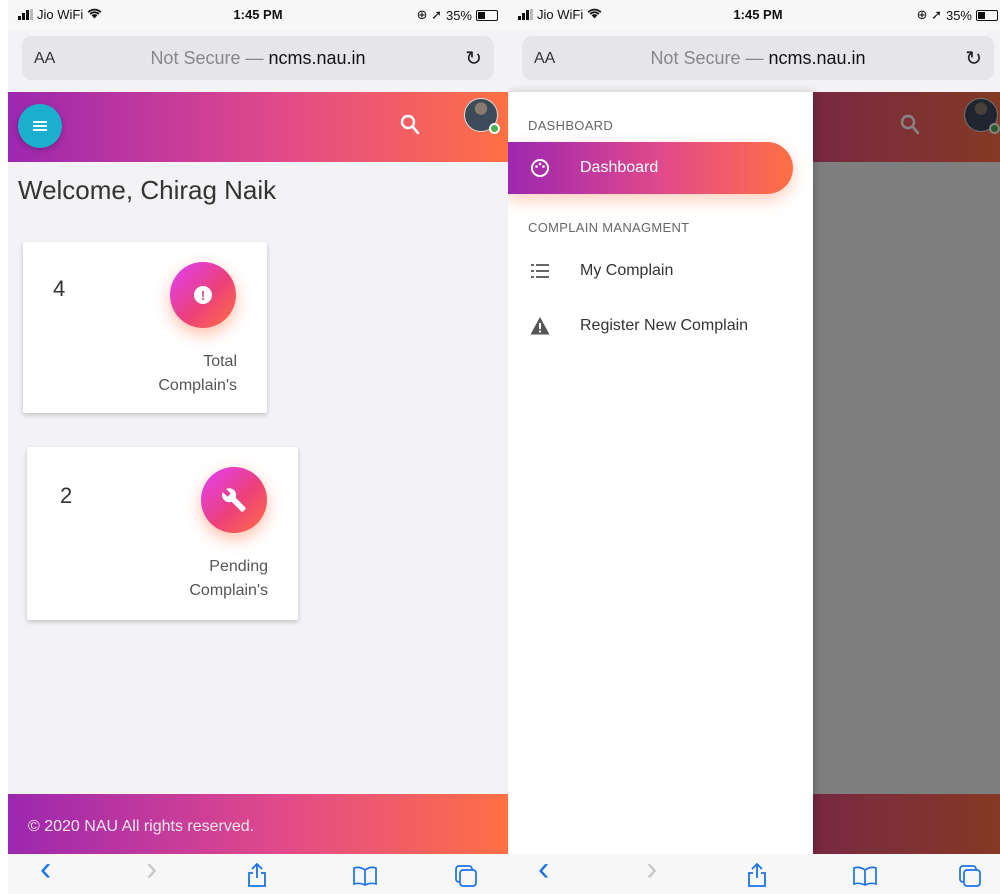 The height and width of the screenshot is (894, 1000). I want to click on search-icon, so click(410, 125).